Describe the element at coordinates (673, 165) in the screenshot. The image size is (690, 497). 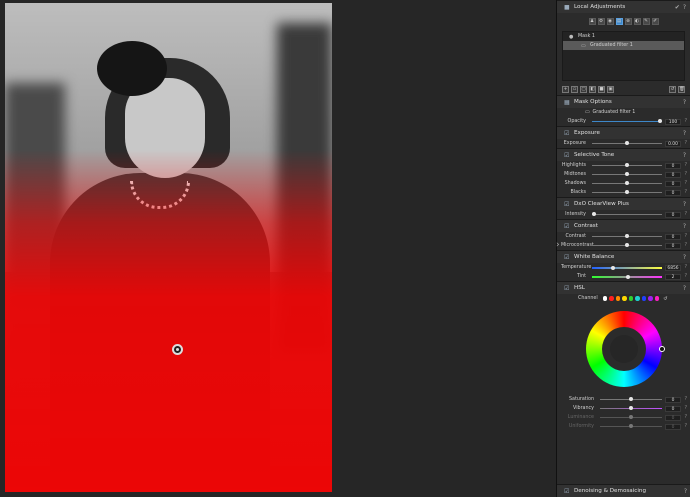
I see `highlights-value: 0` at that location.